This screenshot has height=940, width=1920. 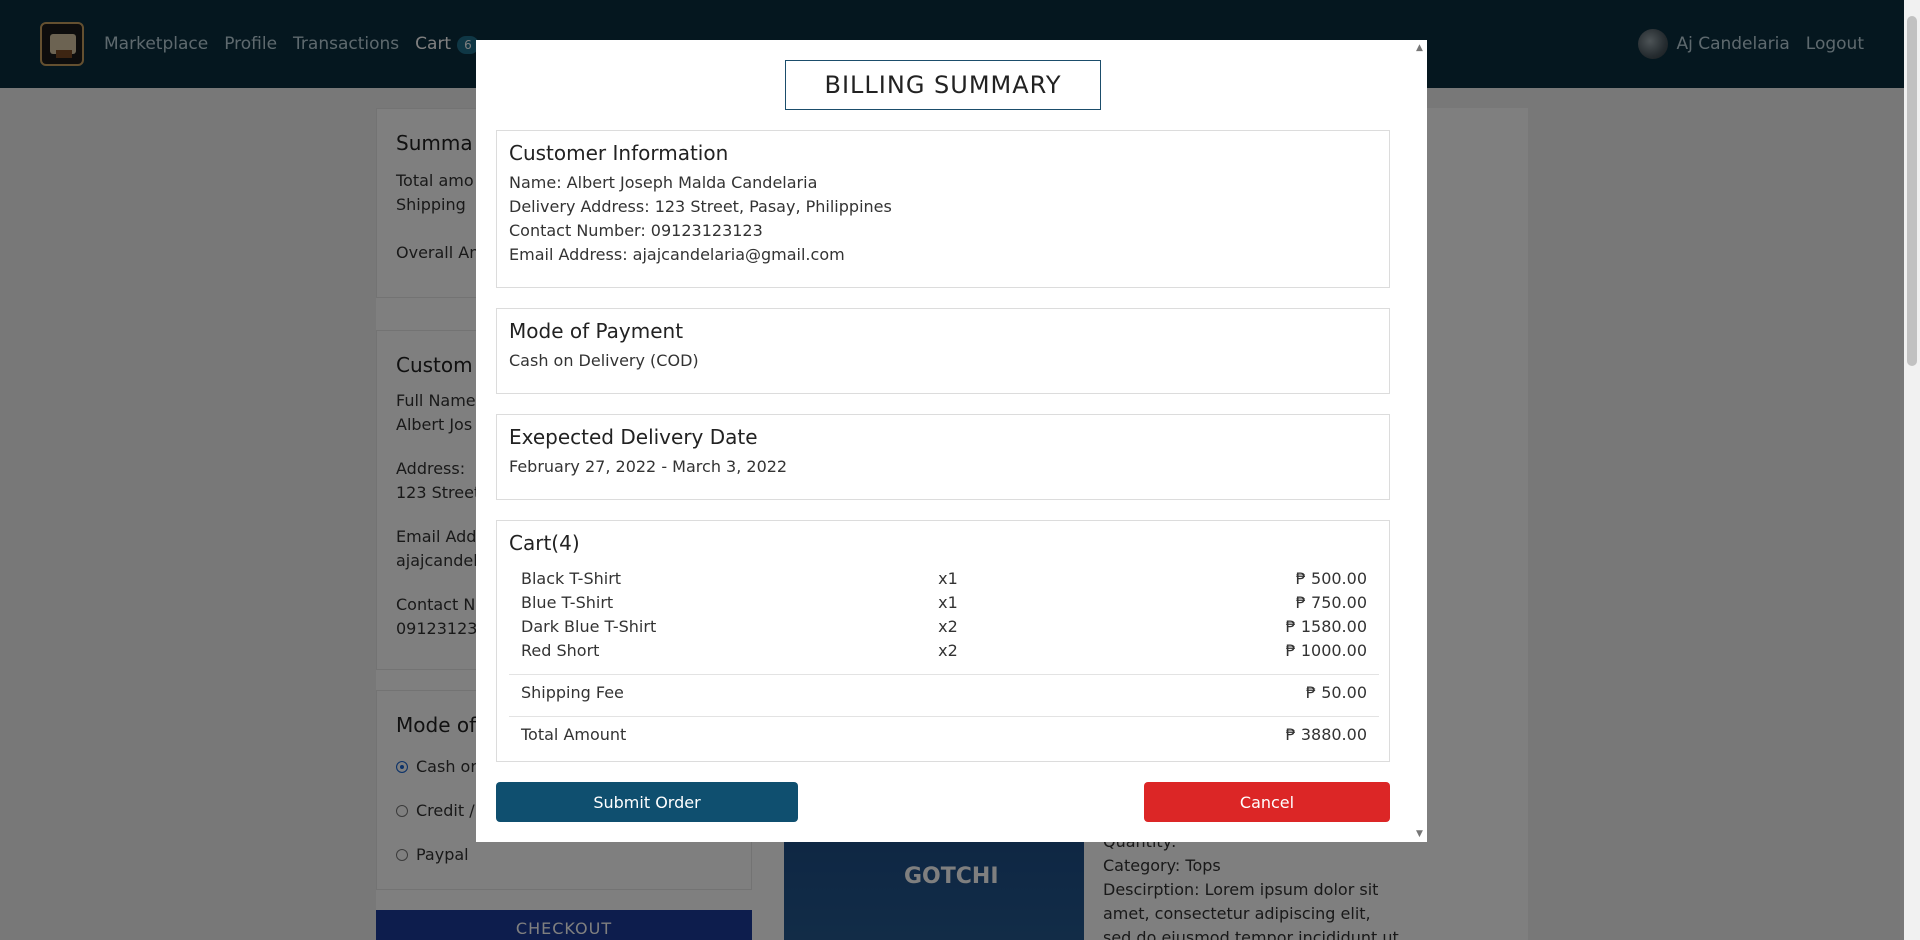 I want to click on cart-item: Blue T-Shirt x1 ₱ 750.00, so click(x=944, y=605).